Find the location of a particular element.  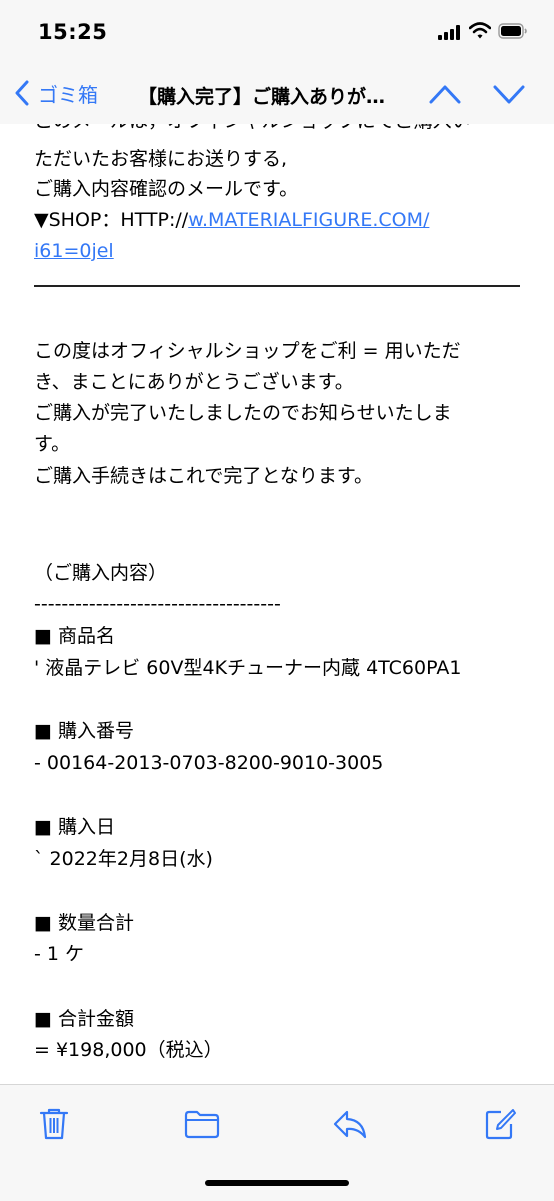

back-button: ゴミ箱 is located at coordinates (56, 93).